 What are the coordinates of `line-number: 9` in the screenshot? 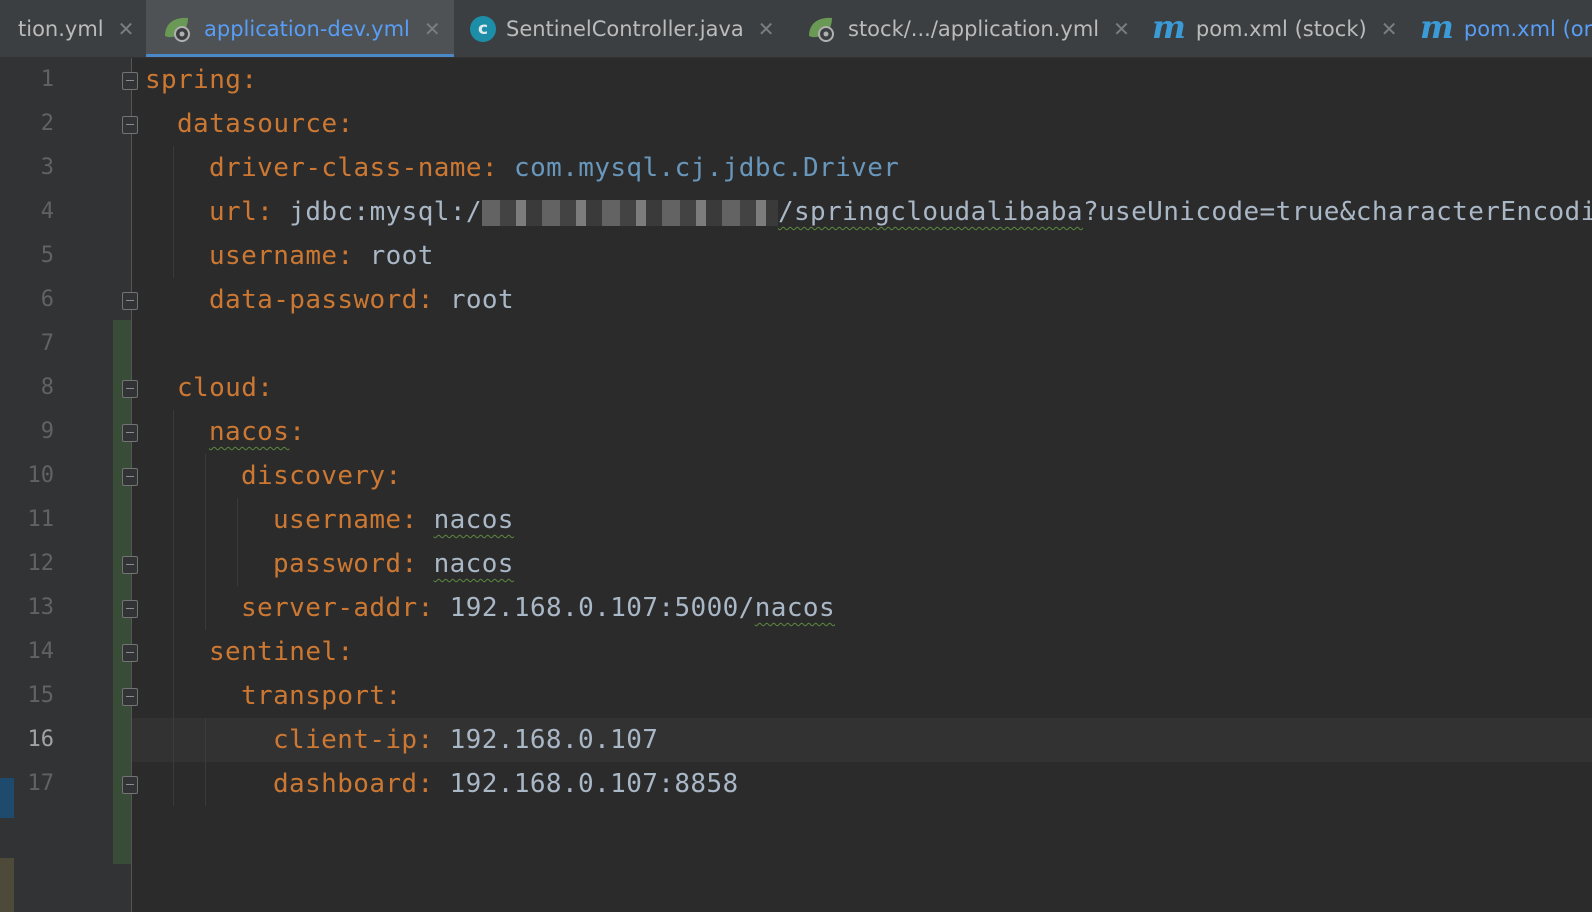 It's located at (47, 431).